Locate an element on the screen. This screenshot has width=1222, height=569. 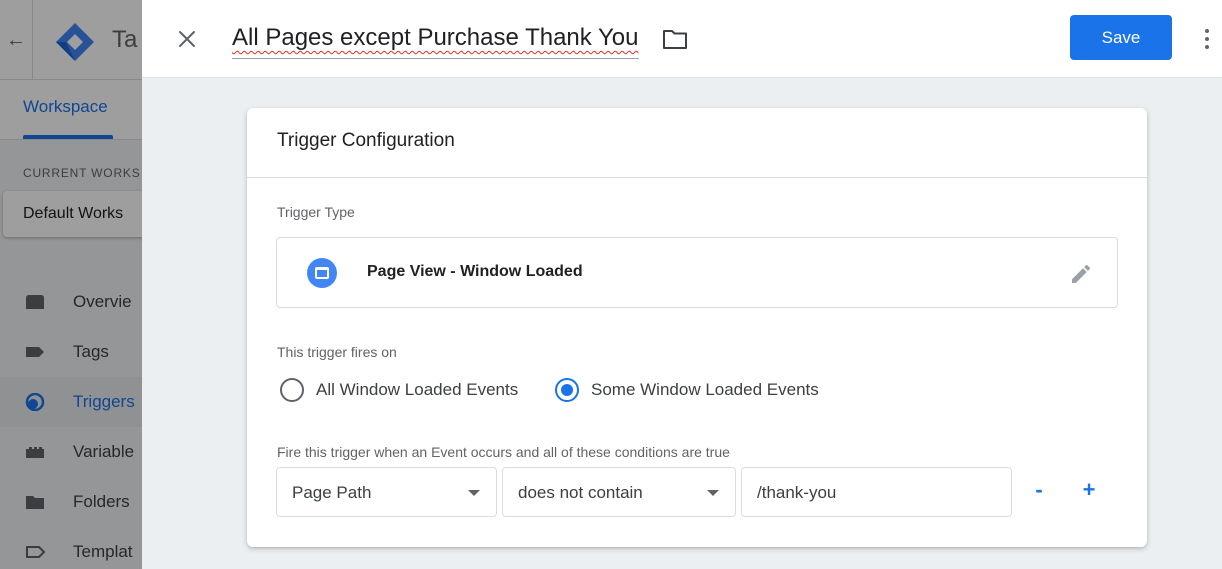
radio-all-window-loaded-events: All Window Loaded Events is located at coordinates (399, 390).